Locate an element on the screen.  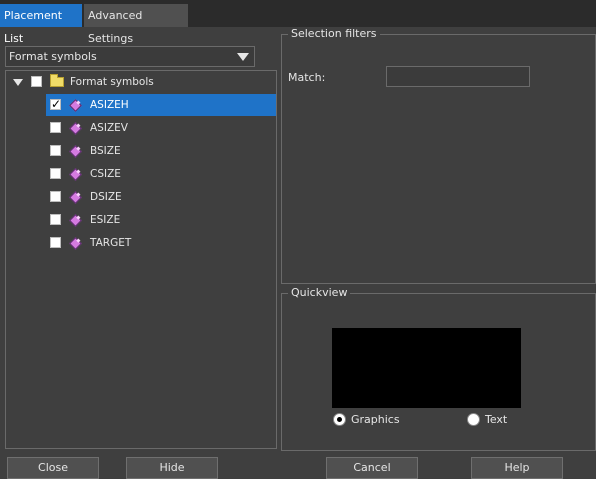
symbol-category-select: Format symbols is located at coordinates (130, 56).